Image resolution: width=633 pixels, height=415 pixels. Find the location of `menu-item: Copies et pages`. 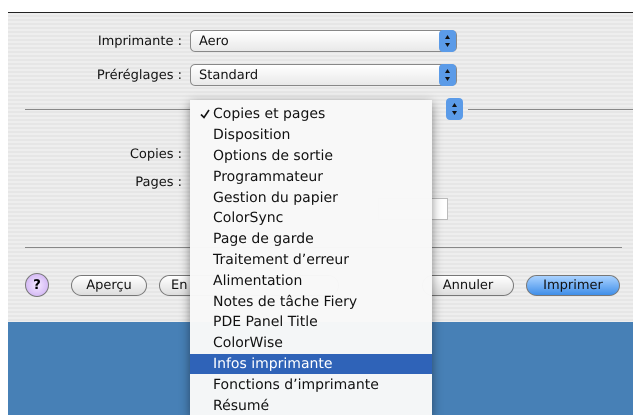

menu-item: Copies et pages is located at coordinates (311, 114).